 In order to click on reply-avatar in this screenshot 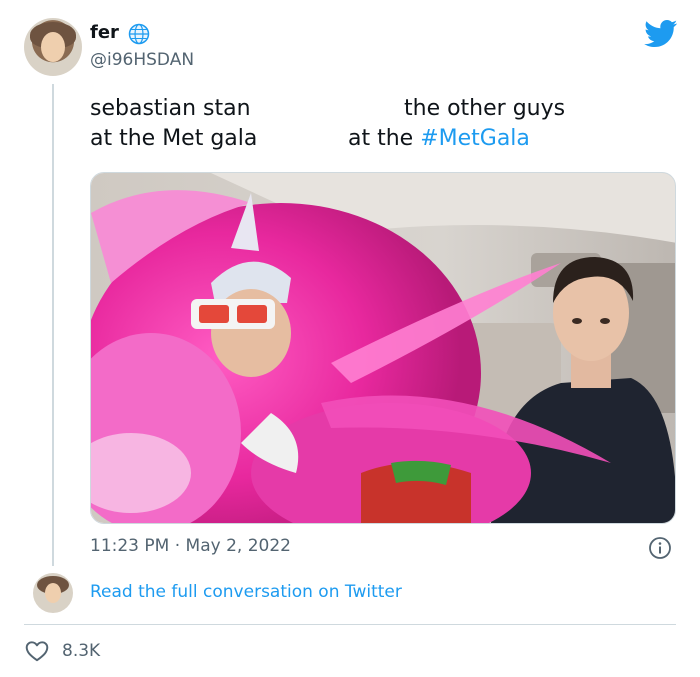, I will do `click(53, 593)`.